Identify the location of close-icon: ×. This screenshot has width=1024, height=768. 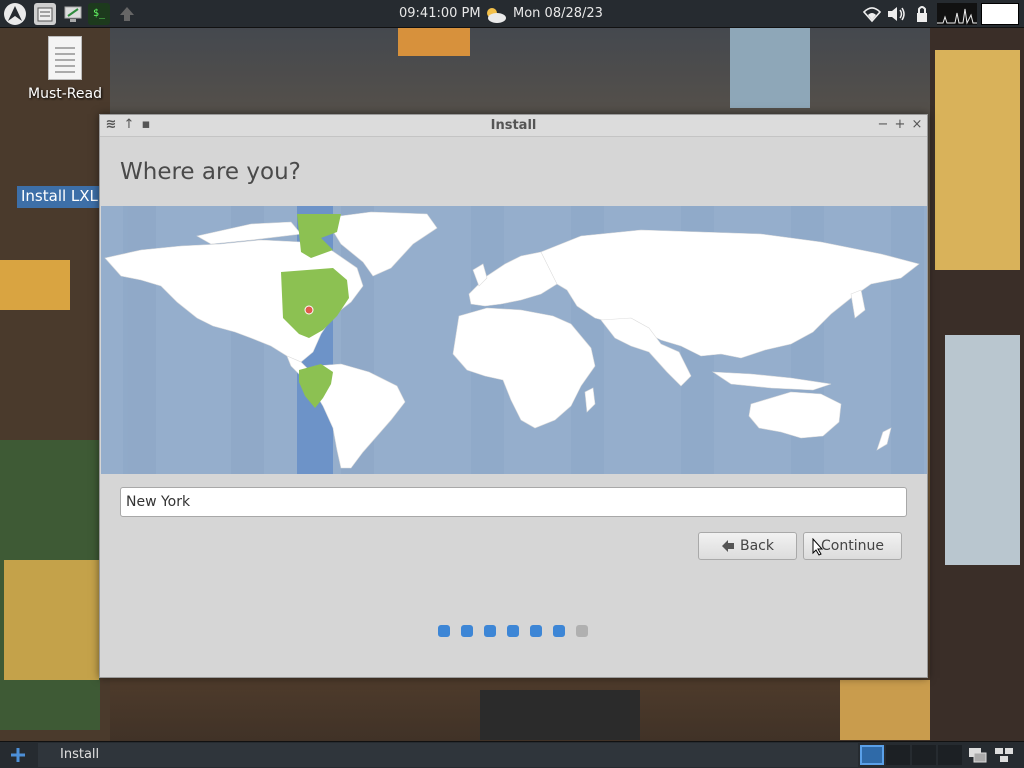
(917, 125).